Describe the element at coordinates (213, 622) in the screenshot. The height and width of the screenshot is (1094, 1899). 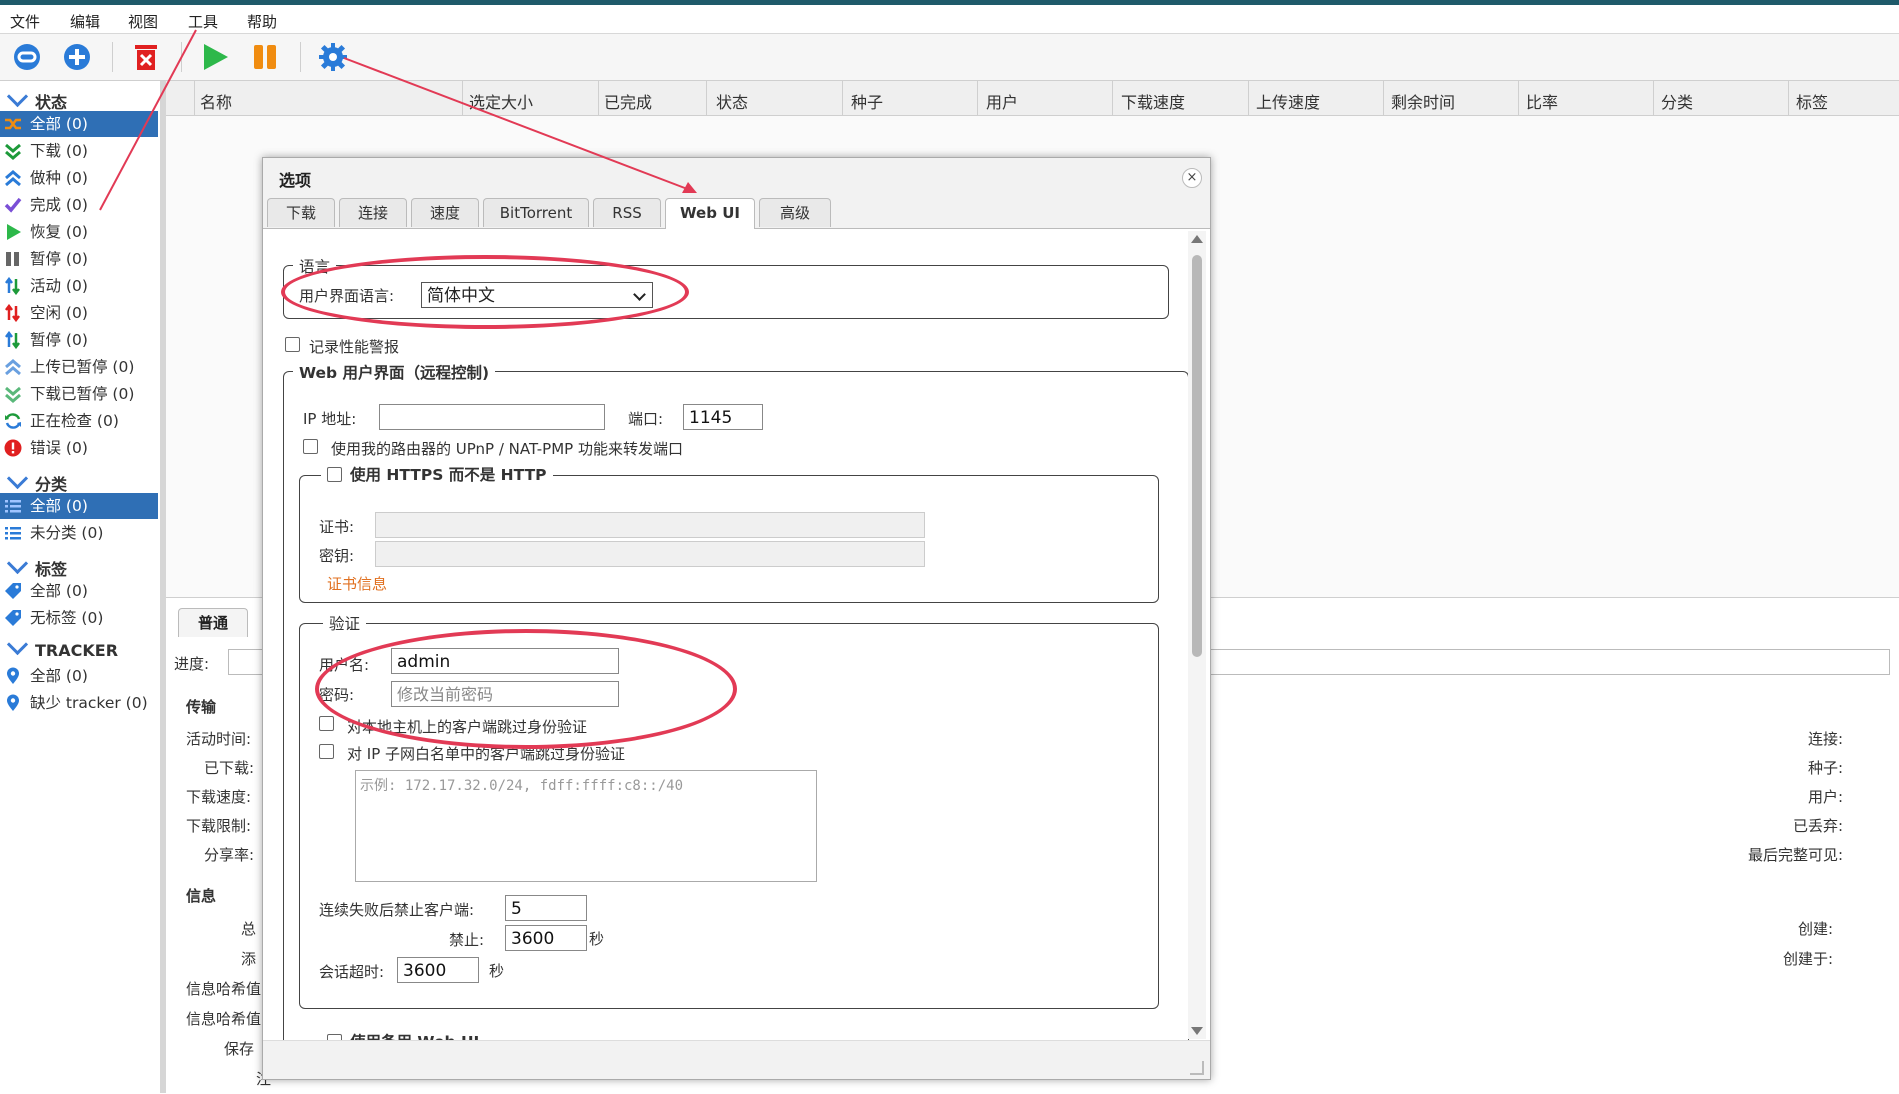
I see `tab-general: 普通` at that location.